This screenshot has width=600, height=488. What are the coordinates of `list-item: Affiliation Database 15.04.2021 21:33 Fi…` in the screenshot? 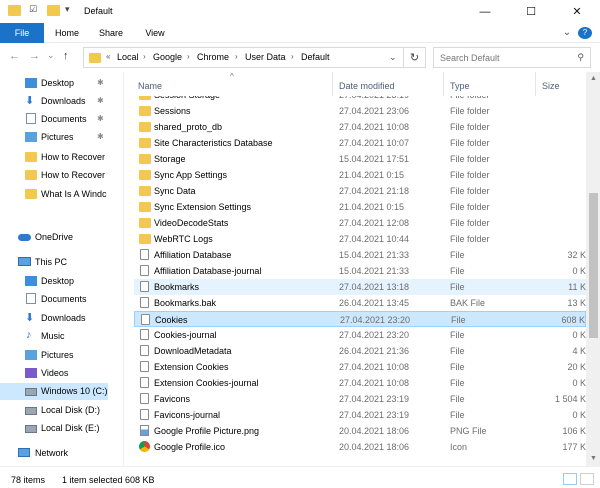 It's located at (360, 255).